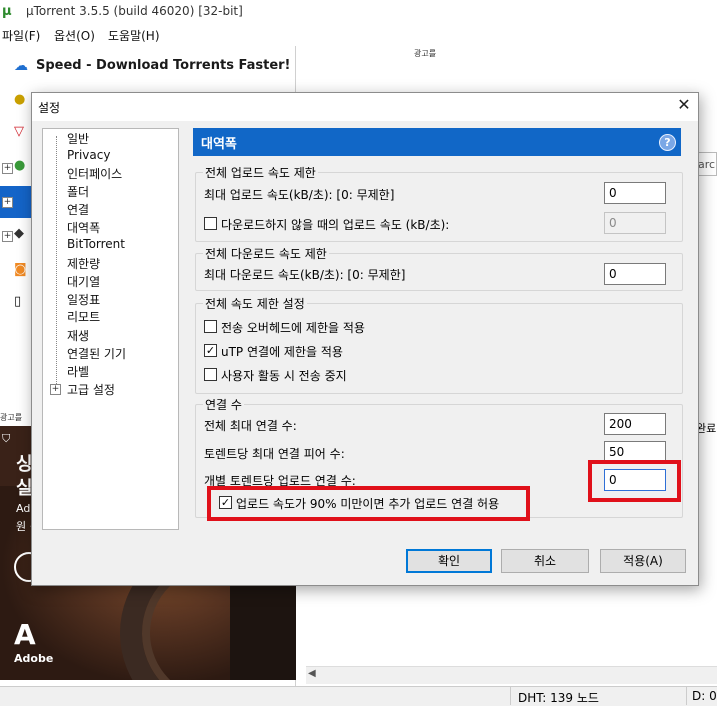 This screenshot has height=706, width=717. I want to click on speedometer-icon: ☁, so click(21, 66).